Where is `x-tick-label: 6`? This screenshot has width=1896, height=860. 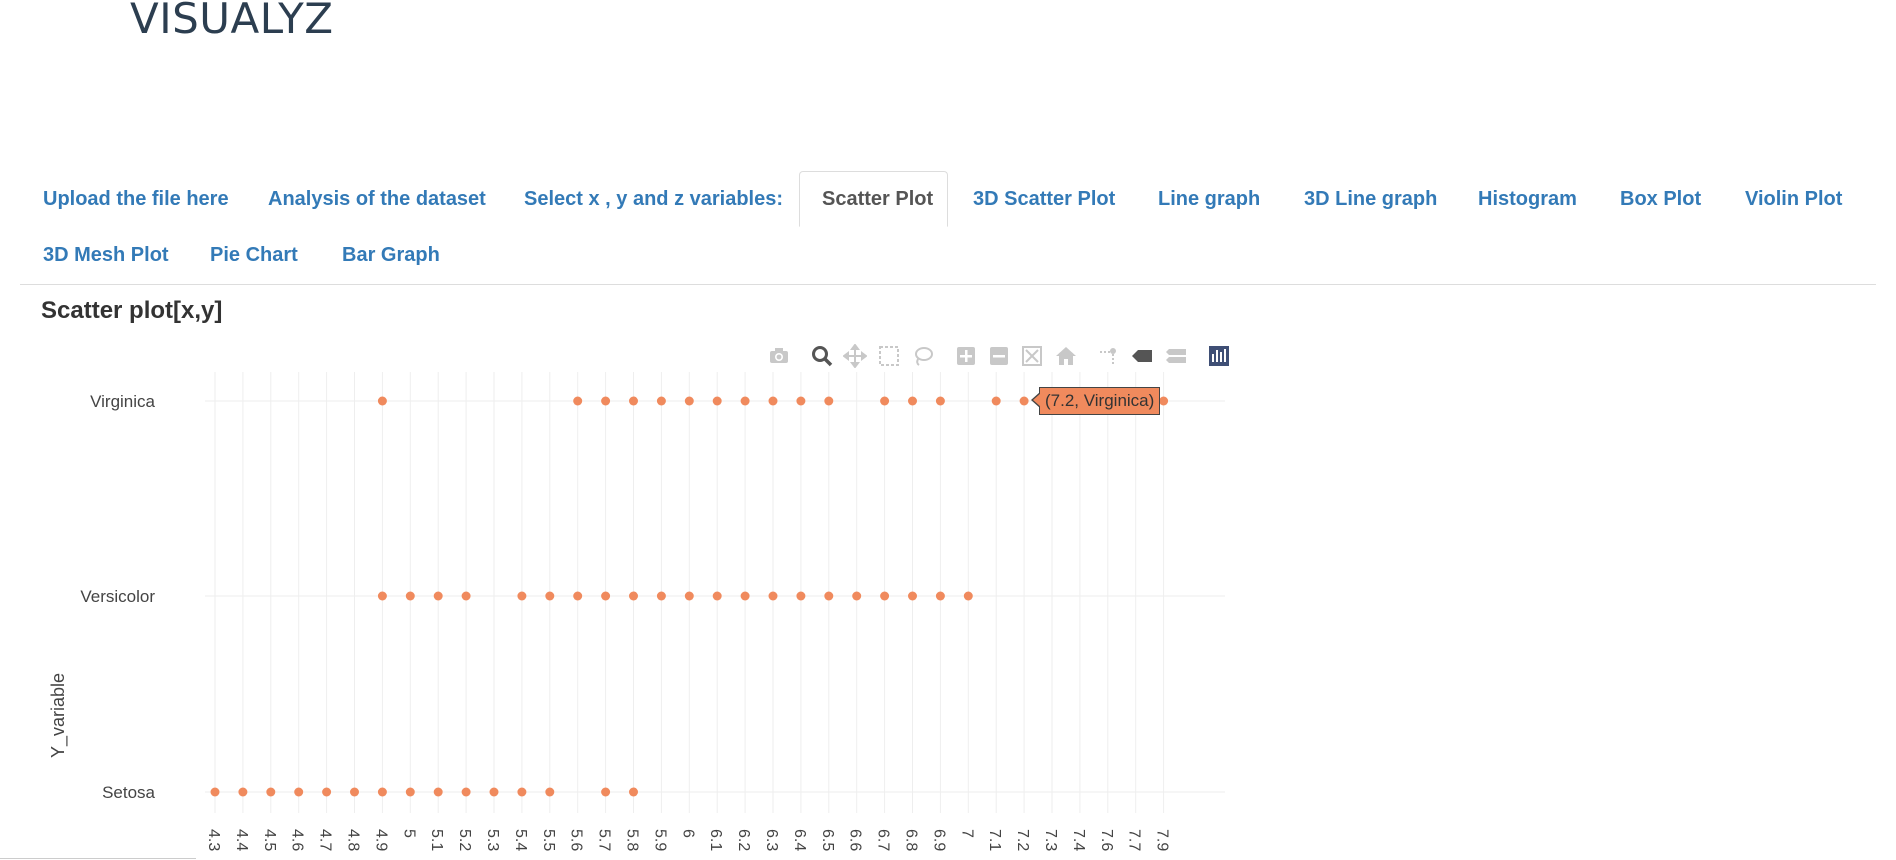
x-tick-label: 6 is located at coordinates (687, 833).